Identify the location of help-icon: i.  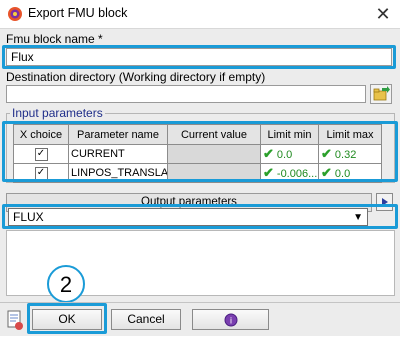
(230, 320).